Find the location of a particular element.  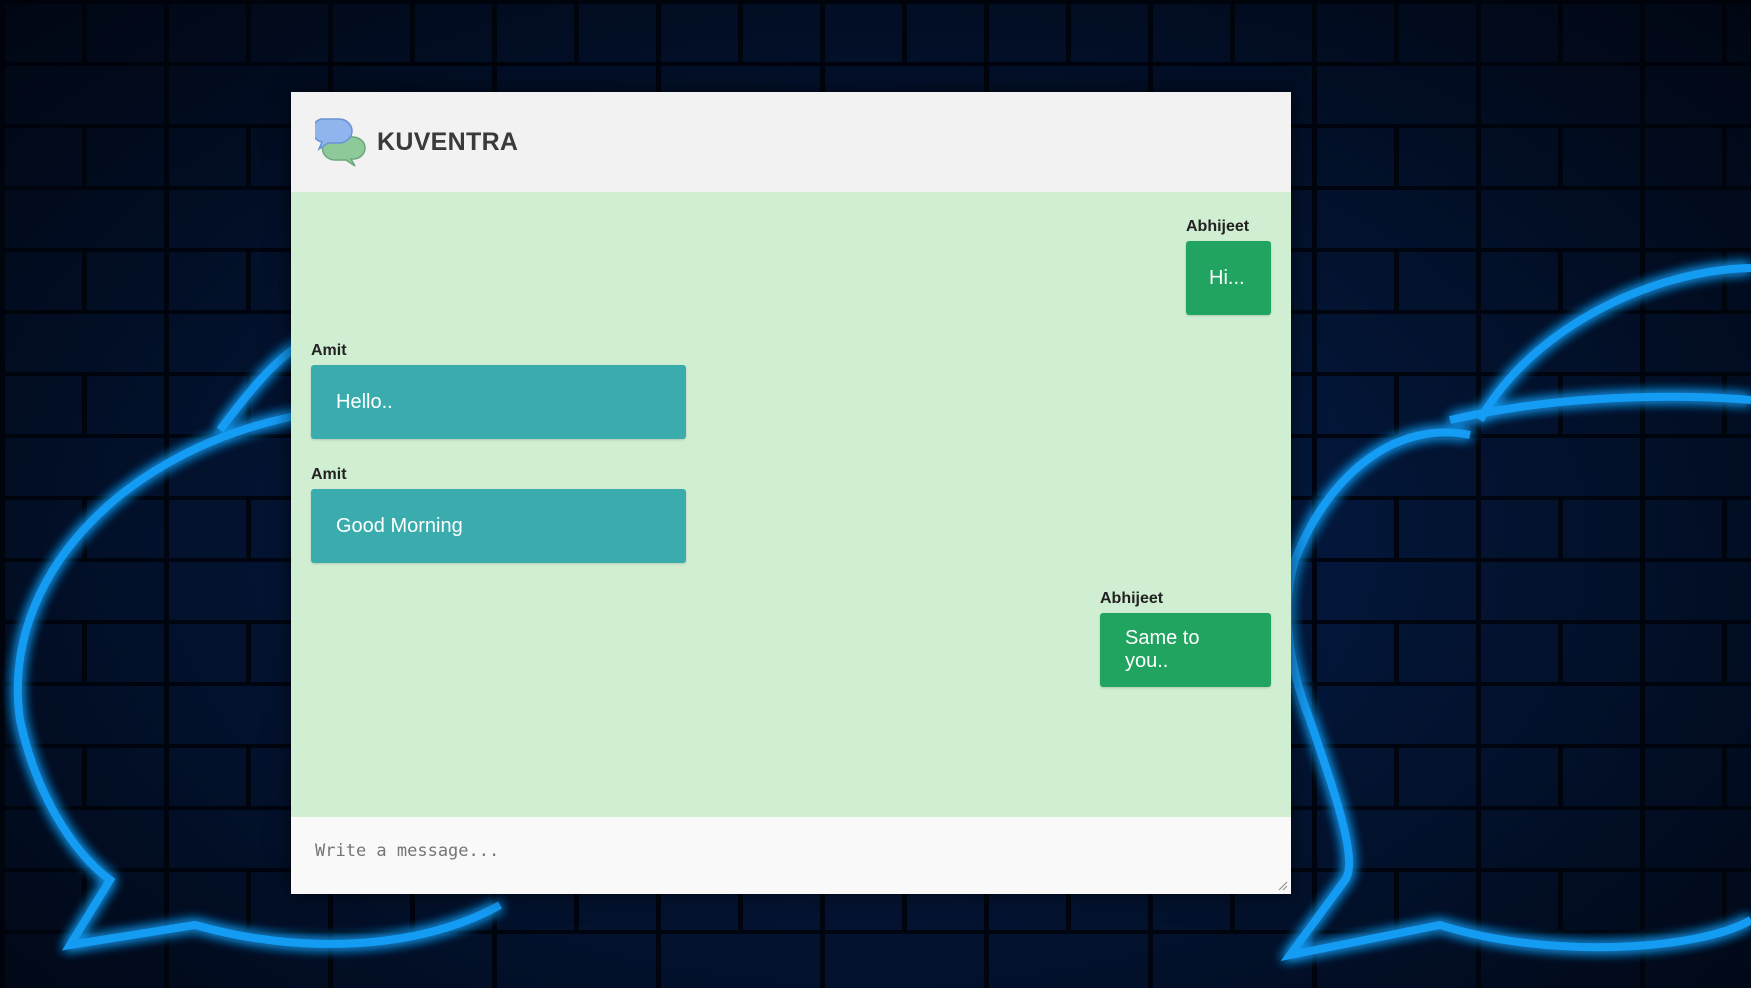

message-item: Abhijeet Same to you.. is located at coordinates (1185, 638).